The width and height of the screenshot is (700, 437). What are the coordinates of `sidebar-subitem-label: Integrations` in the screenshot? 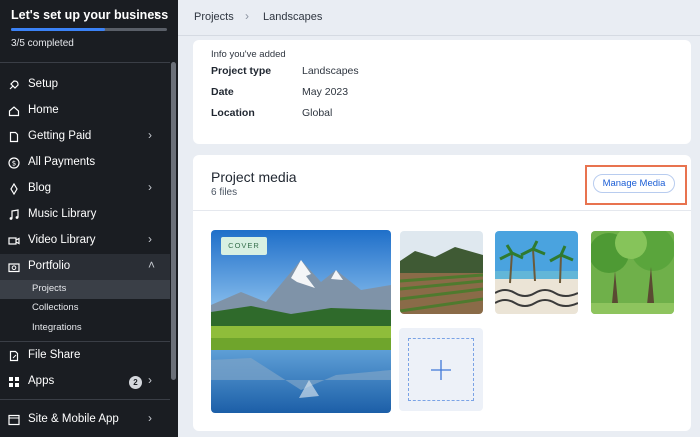 It's located at (57, 327).